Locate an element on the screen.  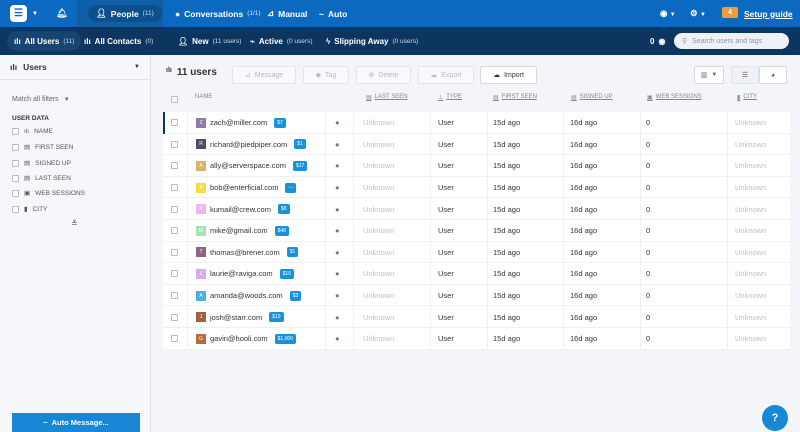
help-chat-button: ? is located at coordinates (775, 418).